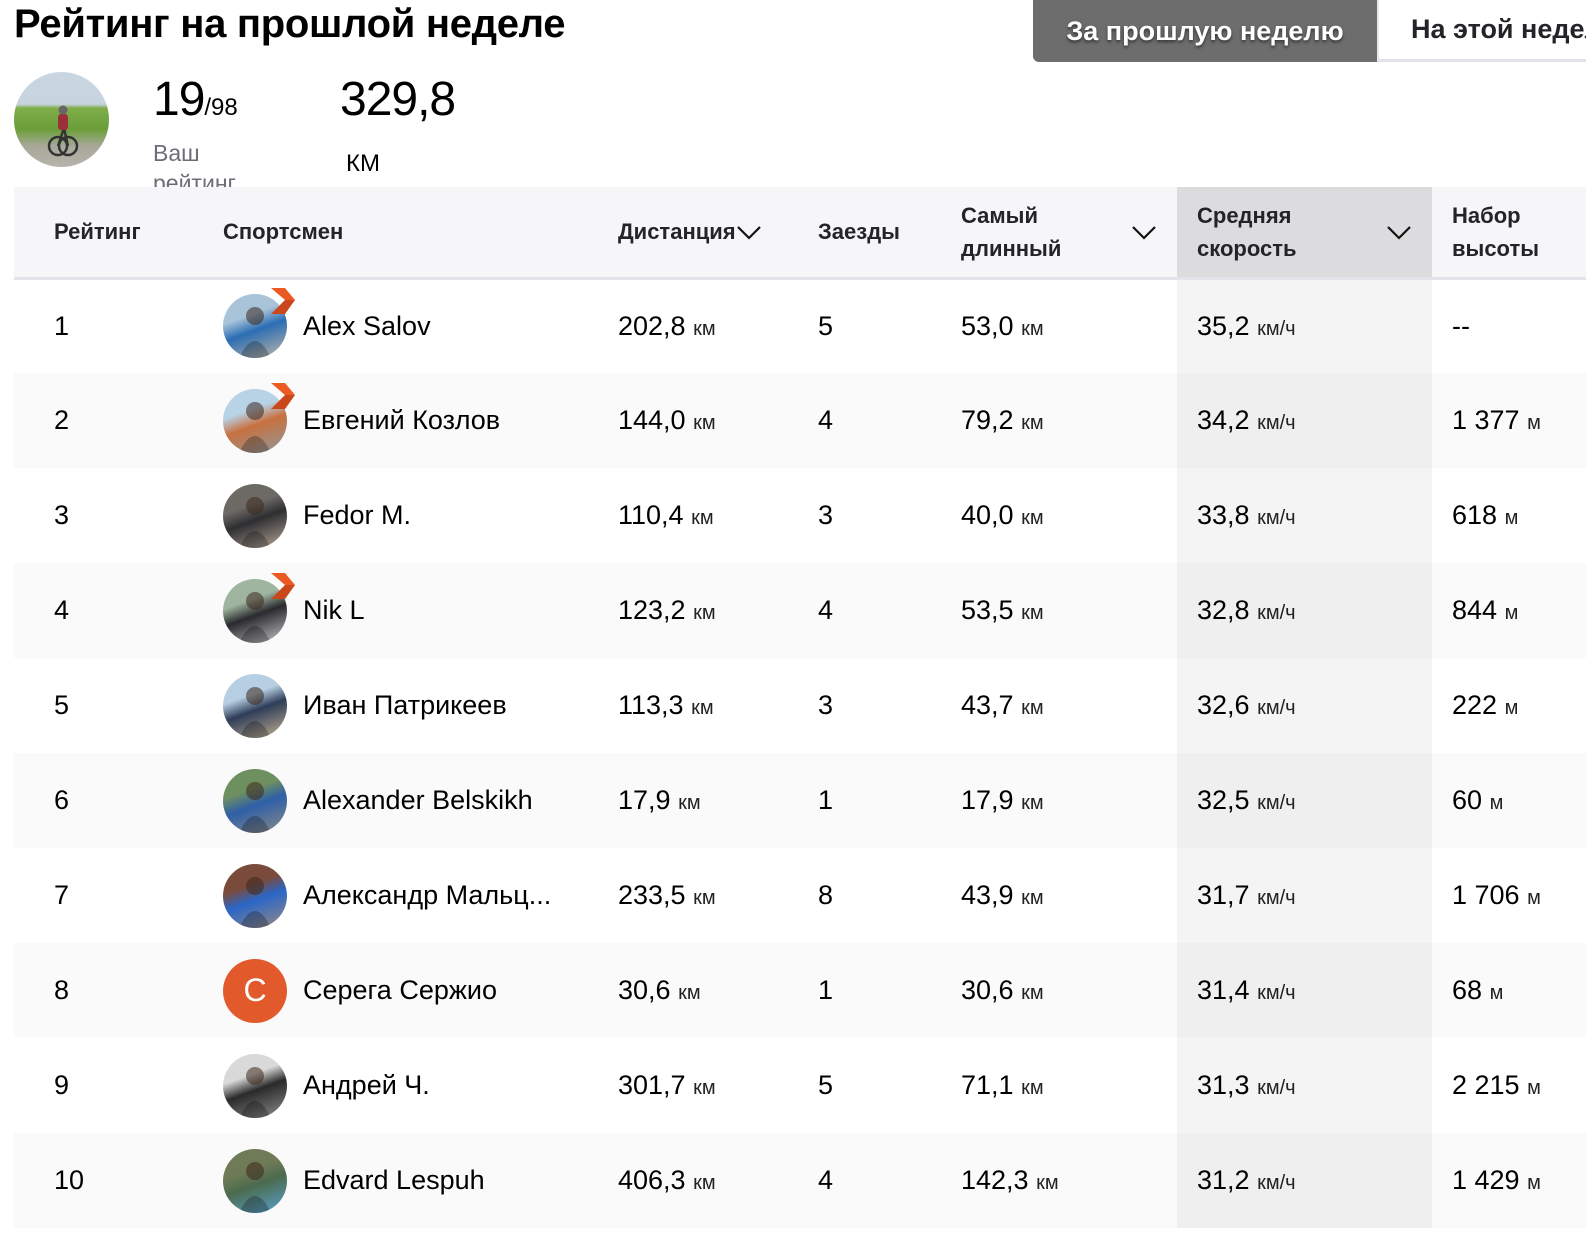 The height and width of the screenshot is (1244, 1586). What do you see at coordinates (366, 1085) in the screenshot?
I see `athlete-name-link: Андрей Ч.` at bounding box center [366, 1085].